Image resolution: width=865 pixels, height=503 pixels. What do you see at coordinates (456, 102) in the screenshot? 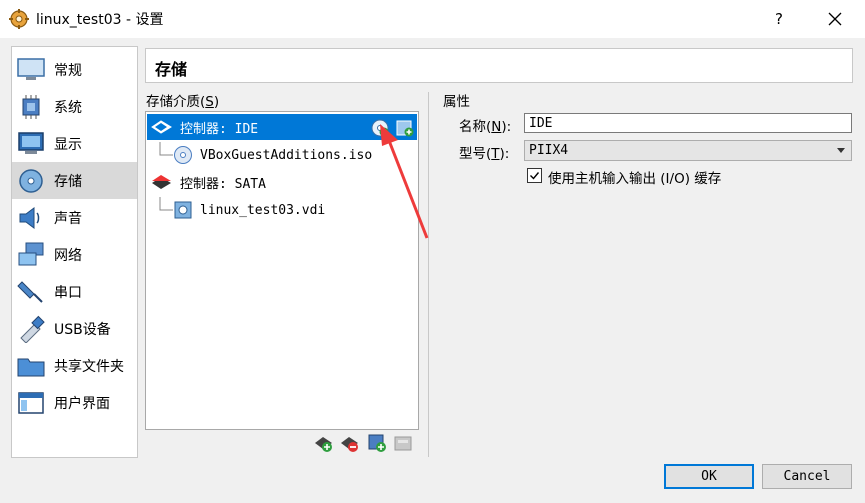
I see `attributes-group-label: 属性` at bounding box center [456, 102].